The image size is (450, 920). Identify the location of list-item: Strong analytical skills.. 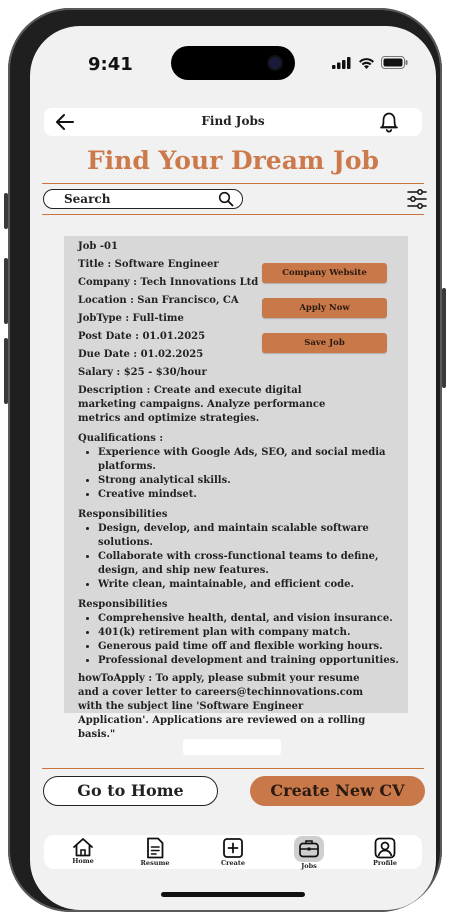
(250, 481).